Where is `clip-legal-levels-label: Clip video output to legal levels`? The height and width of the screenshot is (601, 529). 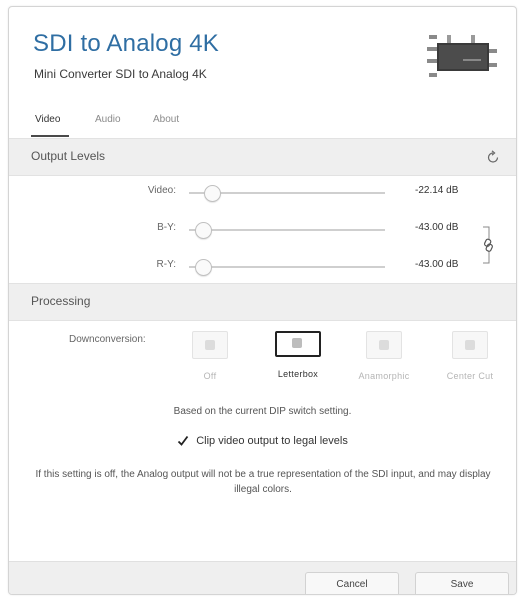
clip-legal-levels-label: Clip video output to legal levels is located at coordinates (272, 441).